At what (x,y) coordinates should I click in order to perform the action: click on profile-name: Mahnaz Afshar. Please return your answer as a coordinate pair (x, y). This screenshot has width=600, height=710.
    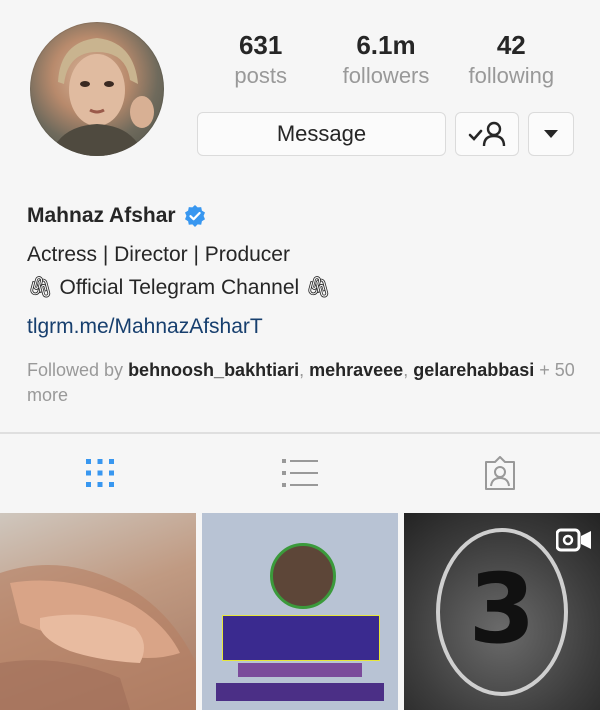
    Looking at the image, I should click on (101, 215).